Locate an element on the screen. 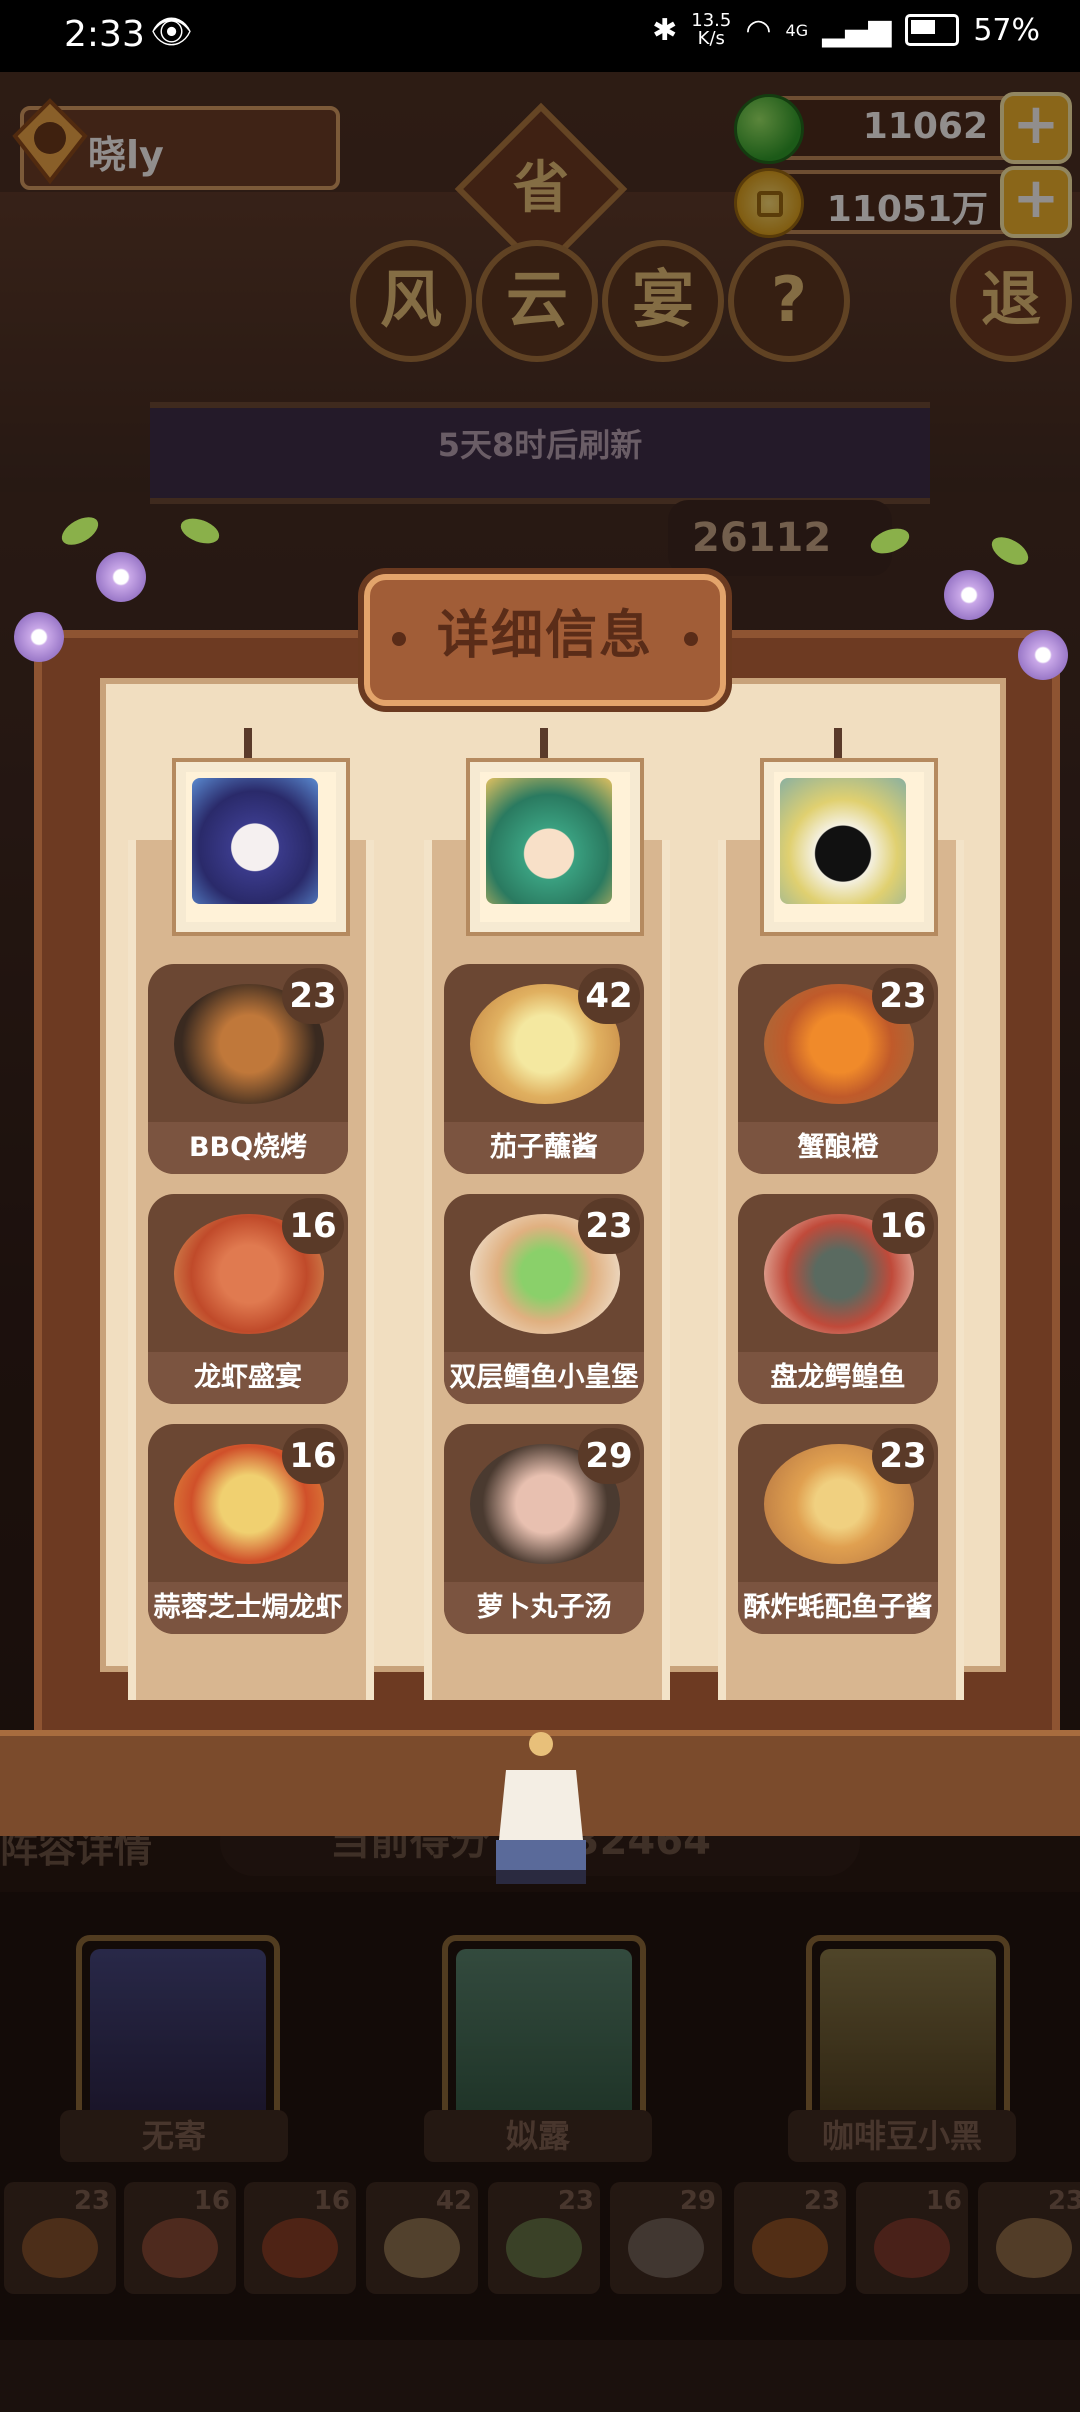  wifi-icon: ◠ is located at coordinates (758, 30).